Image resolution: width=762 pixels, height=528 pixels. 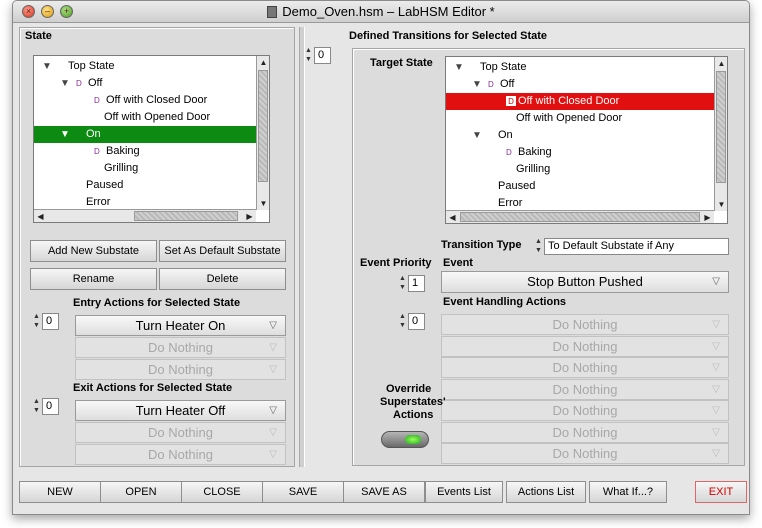 What do you see at coordinates (93, 251) in the screenshot?
I see `add-substate-button: Add New Substate` at bounding box center [93, 251].